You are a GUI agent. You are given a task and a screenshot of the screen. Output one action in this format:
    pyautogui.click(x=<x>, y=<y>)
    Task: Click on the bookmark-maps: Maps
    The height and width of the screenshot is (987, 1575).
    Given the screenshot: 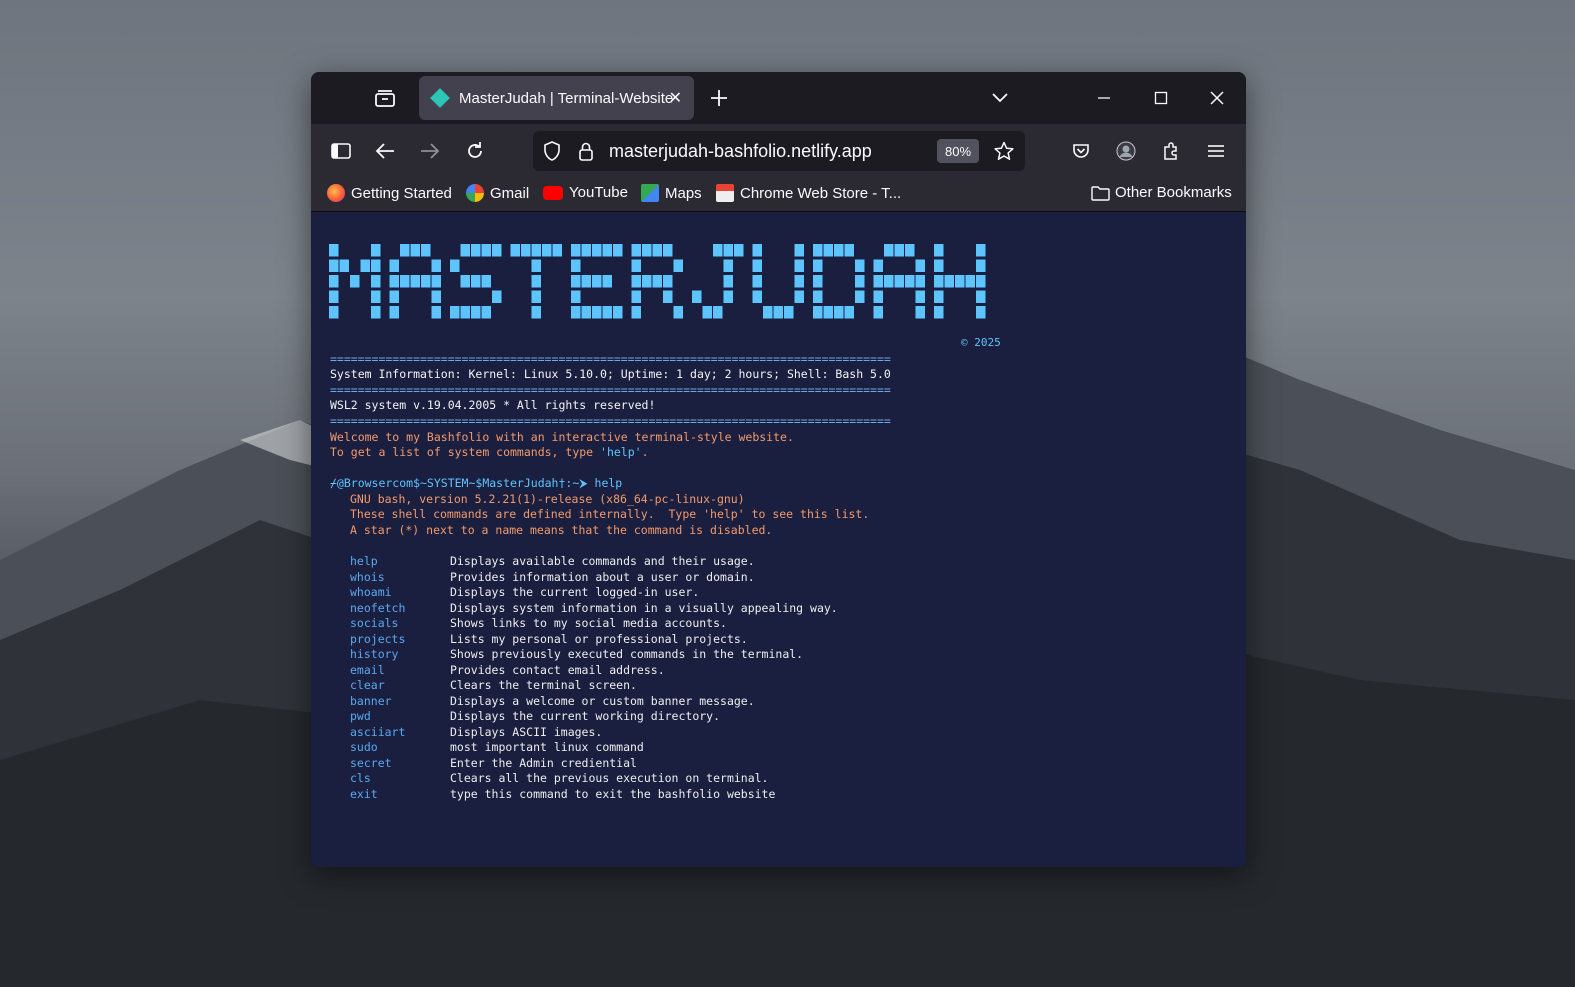 What is the action you would take?
    pyautogui.click(x=671, y=193)
    